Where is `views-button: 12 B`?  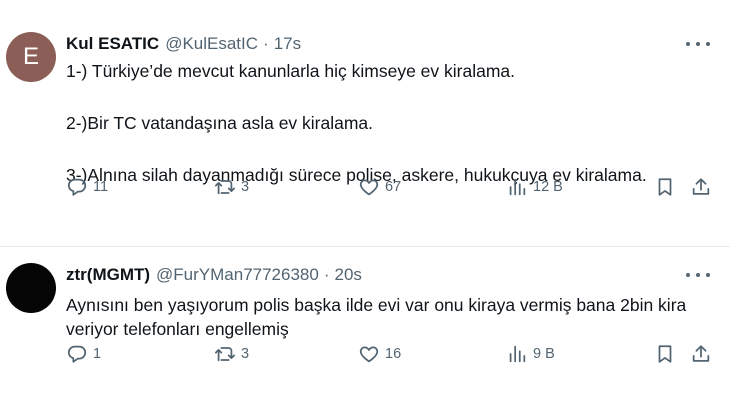
views-button: 12 B is located at coordinates (534, 187).